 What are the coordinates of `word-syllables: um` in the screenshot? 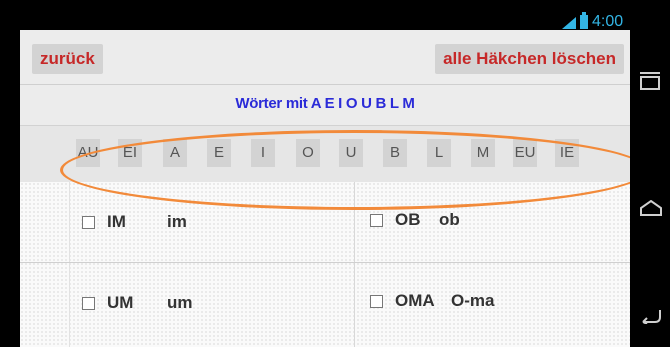 It's located at (180, 302).